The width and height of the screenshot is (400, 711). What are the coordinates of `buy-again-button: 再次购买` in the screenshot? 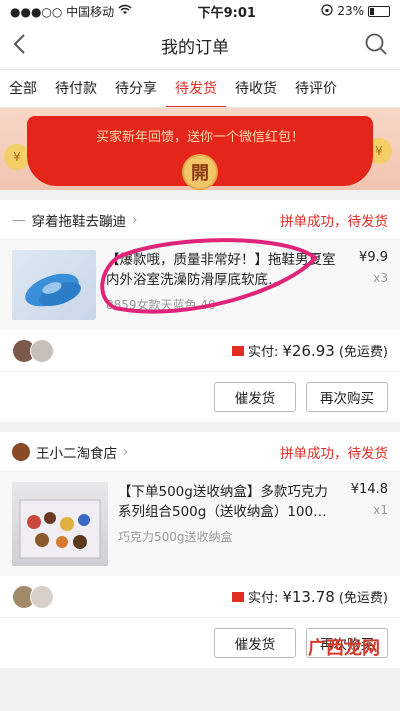 It's located at (347, 397).